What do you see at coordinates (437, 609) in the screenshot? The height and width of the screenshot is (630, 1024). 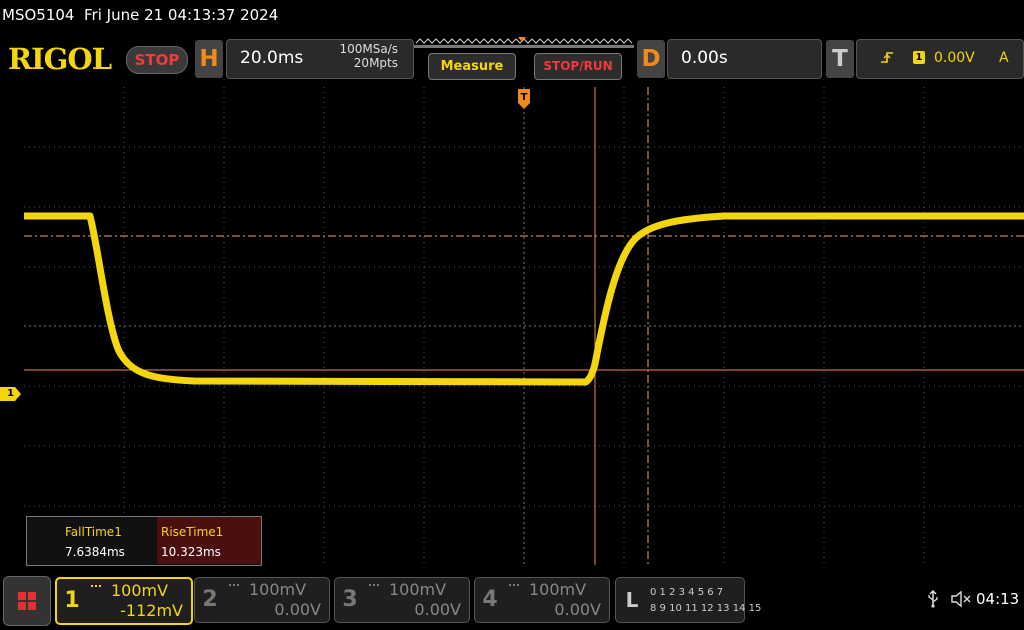 I see `channel3-offset: 0.00V` at bounding box center [437, 609].